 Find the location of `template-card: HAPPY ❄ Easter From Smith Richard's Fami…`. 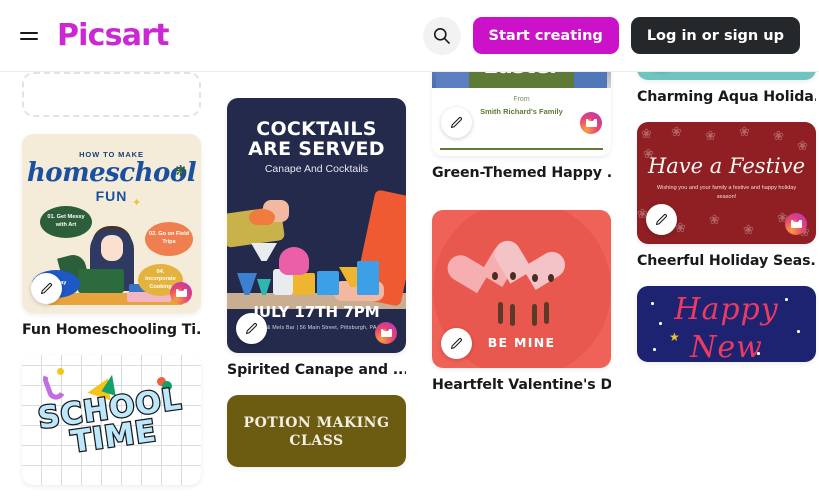

template-card: HAPPY ❄ Easter From Smith Richard's Fami… is located at coordinates (521, 126).